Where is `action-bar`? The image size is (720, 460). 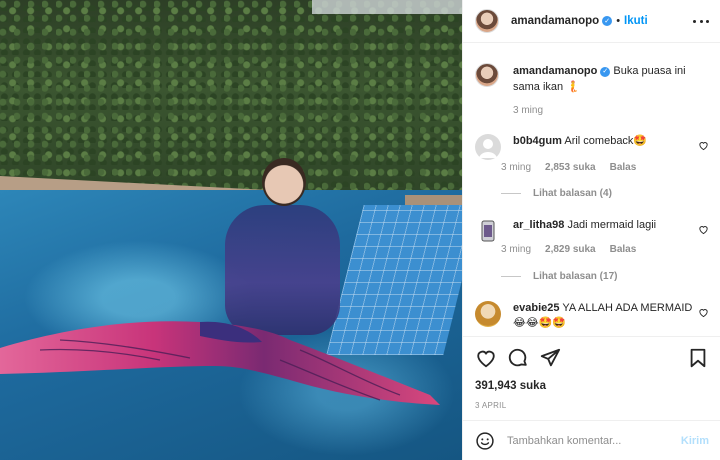
action-bar is located at coordinates (591, 358).